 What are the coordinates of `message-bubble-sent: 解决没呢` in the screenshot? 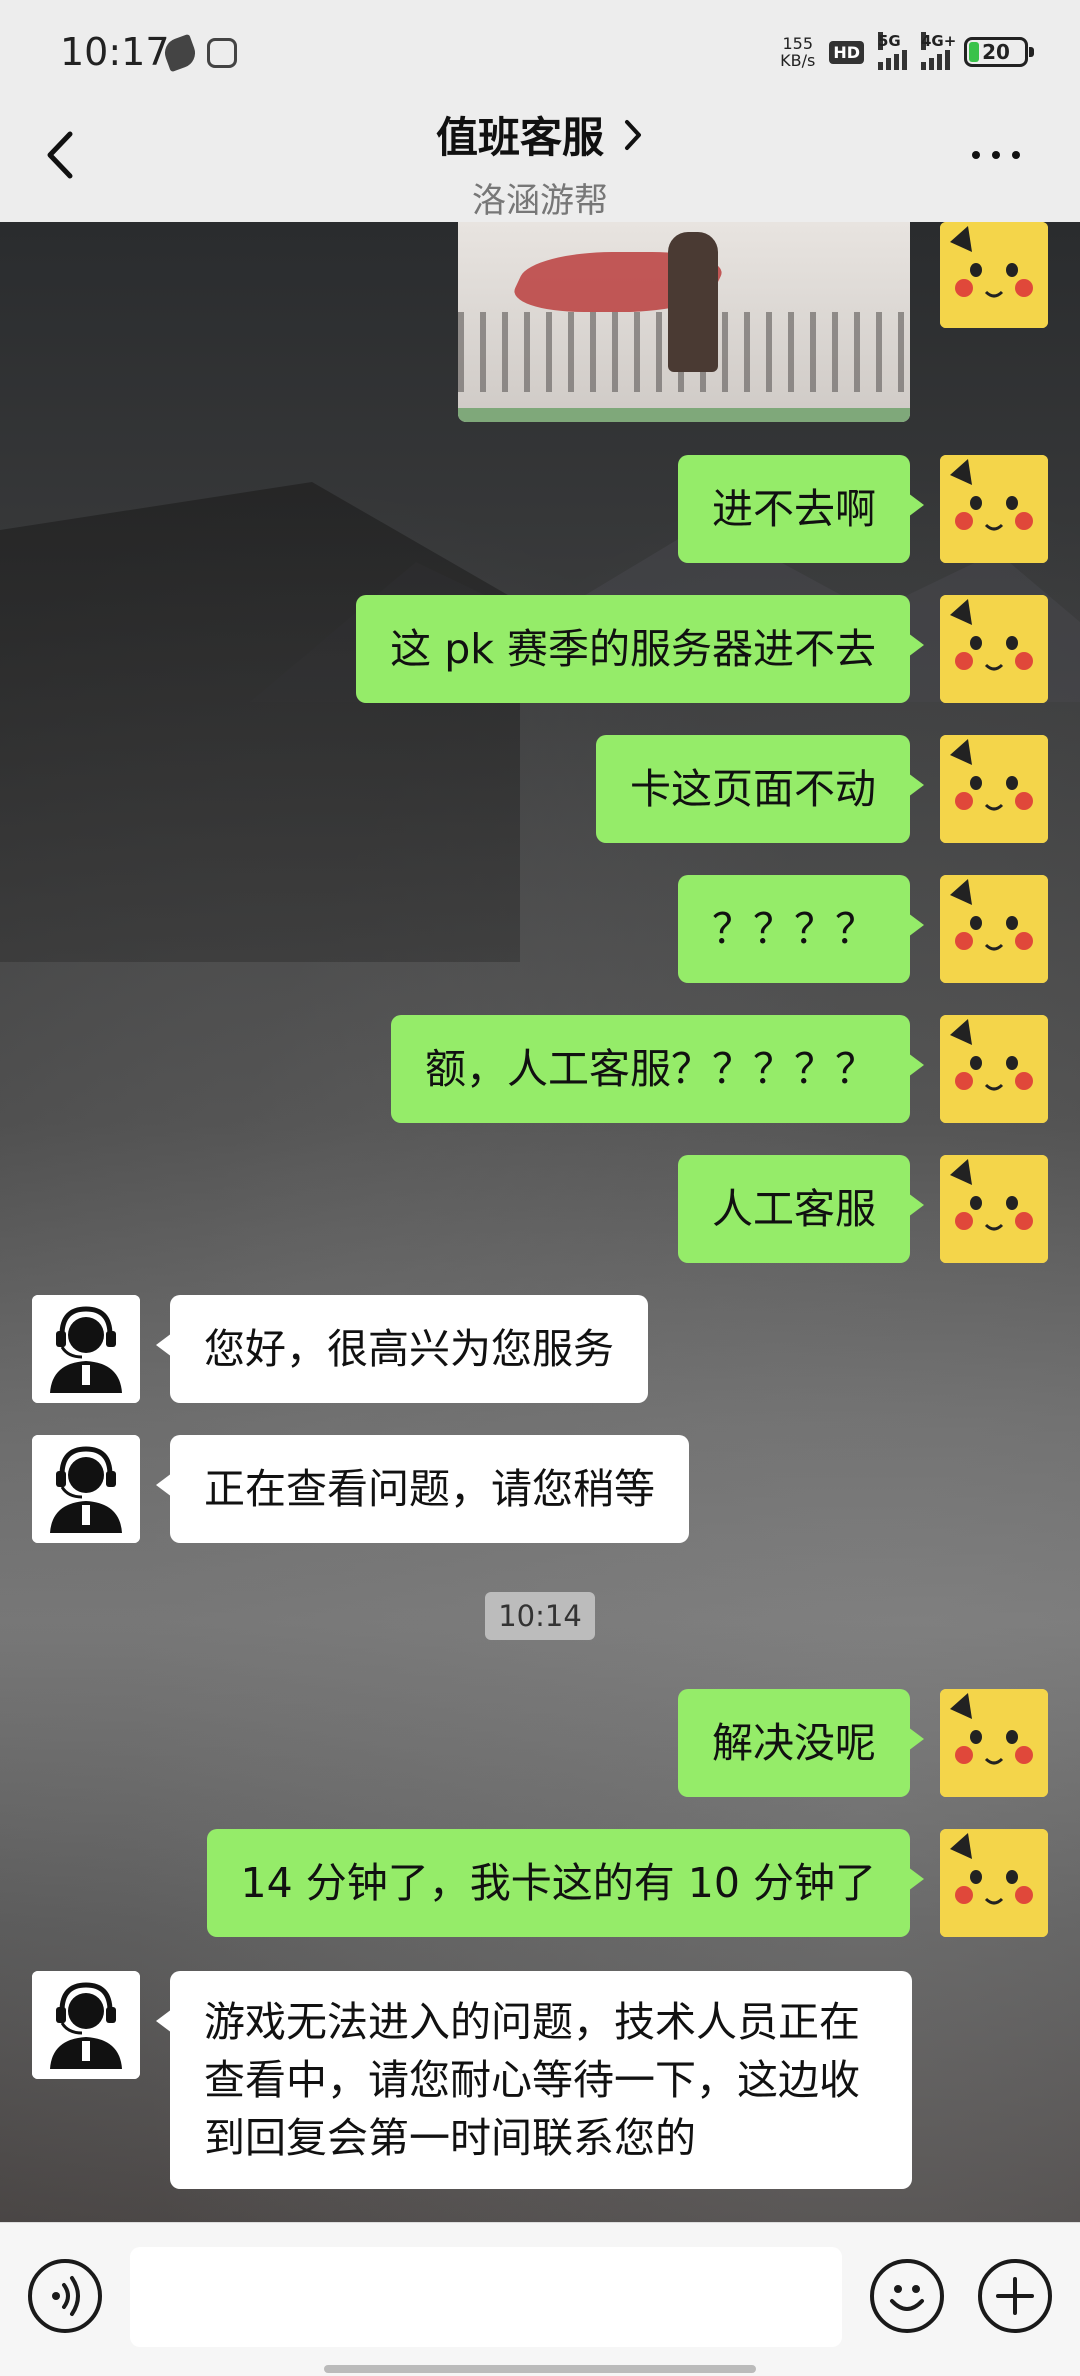 It's located at (801, 1743).